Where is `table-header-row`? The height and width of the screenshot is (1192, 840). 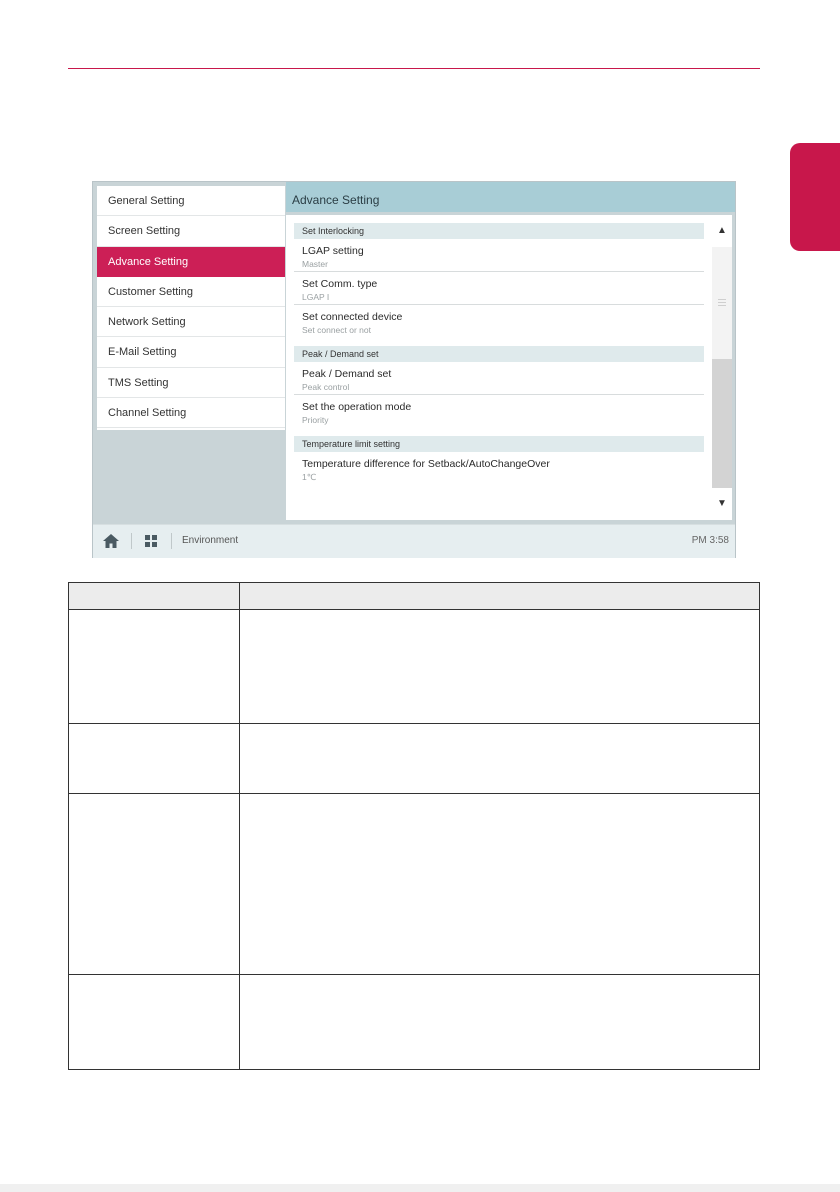 table-header-row is located at coordinates (414, 596).